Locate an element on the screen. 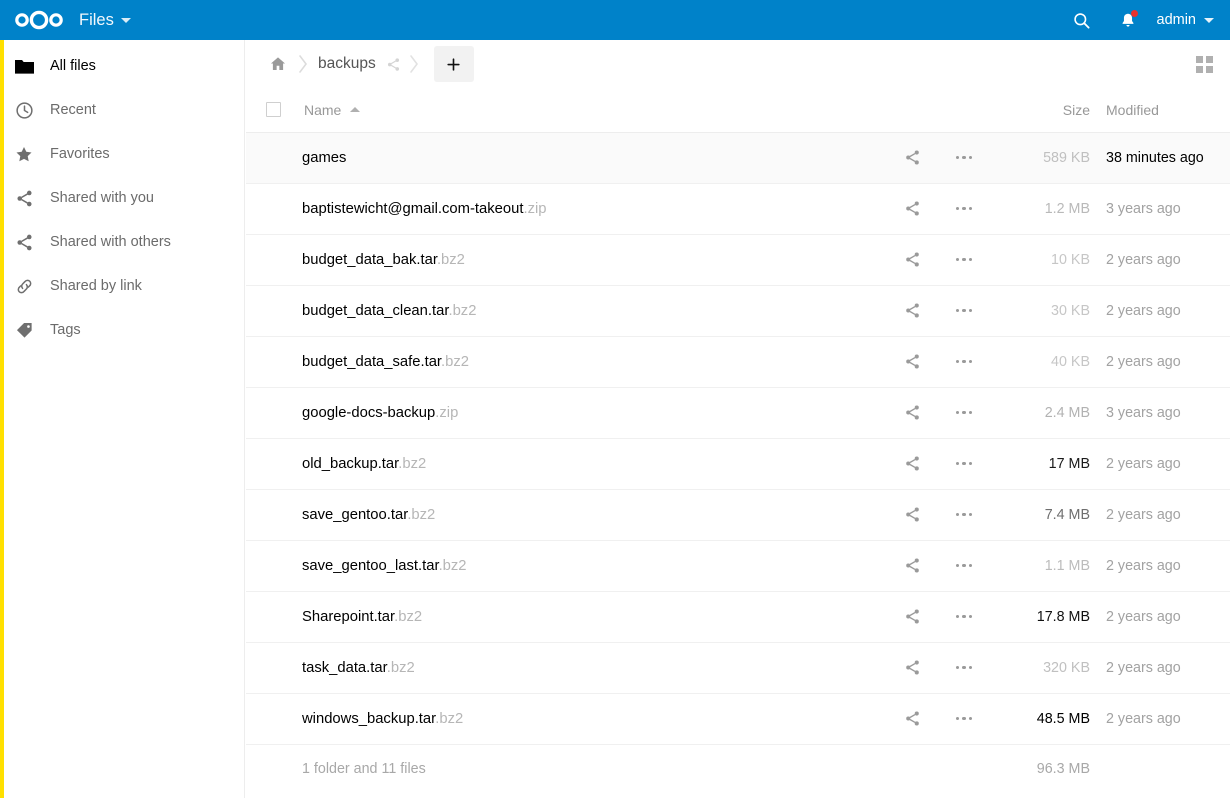  file-name-cell: baptistewicht@gmail.com-takeout.zip is located at coordinates (595, 208).